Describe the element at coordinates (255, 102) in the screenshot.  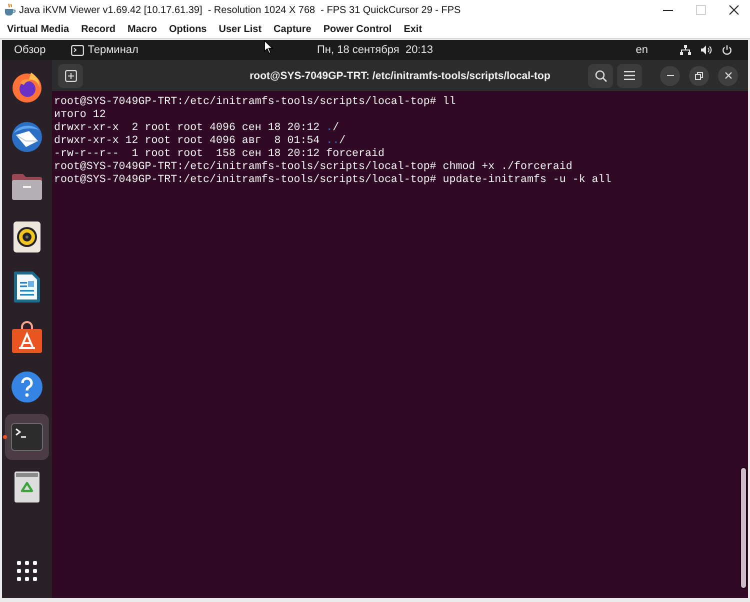
I see `terminal-line: root@SYS-7049GP-TRT:/etc/initramfs-tools/scripts/local-top# ll` at that location.